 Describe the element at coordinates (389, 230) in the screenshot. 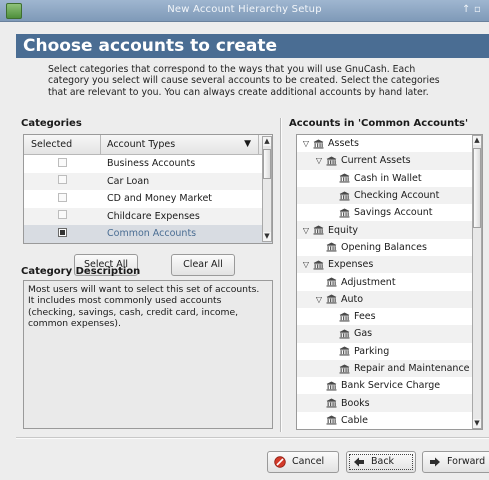

I see `account-row: ▽ Equity` at that location.